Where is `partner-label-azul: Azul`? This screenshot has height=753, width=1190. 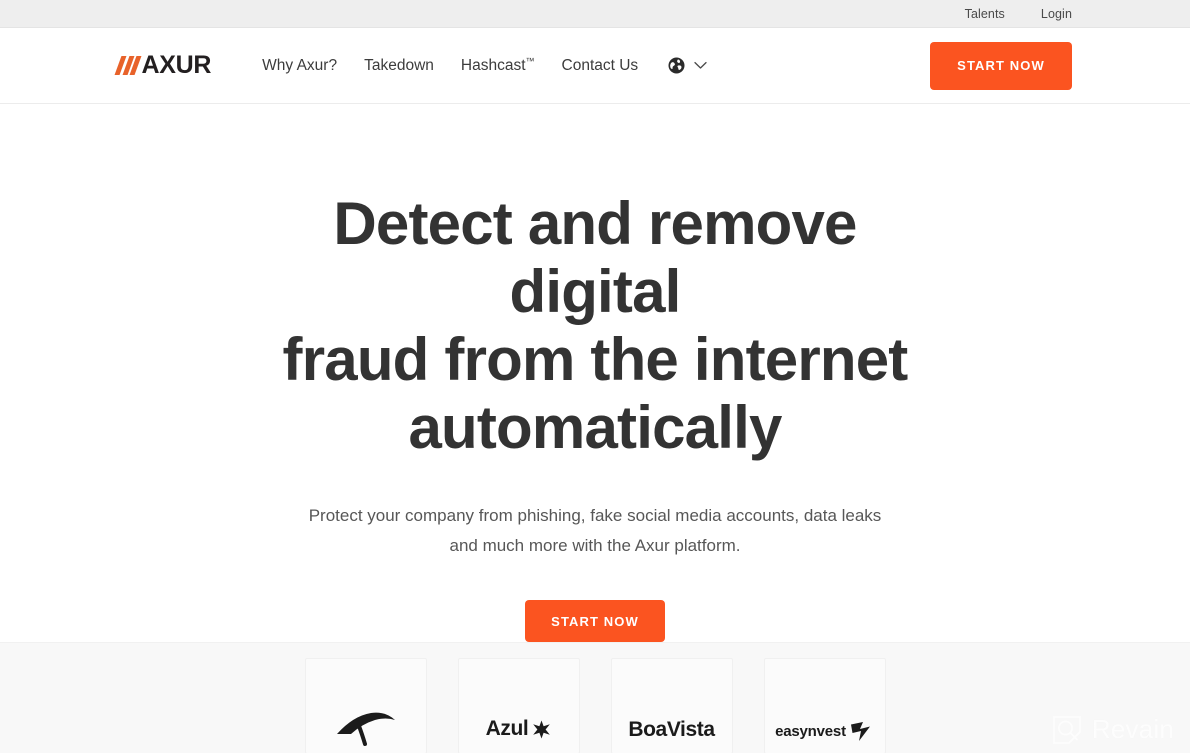 partner-label-azul: Azul is located at coordinates (507, 728).